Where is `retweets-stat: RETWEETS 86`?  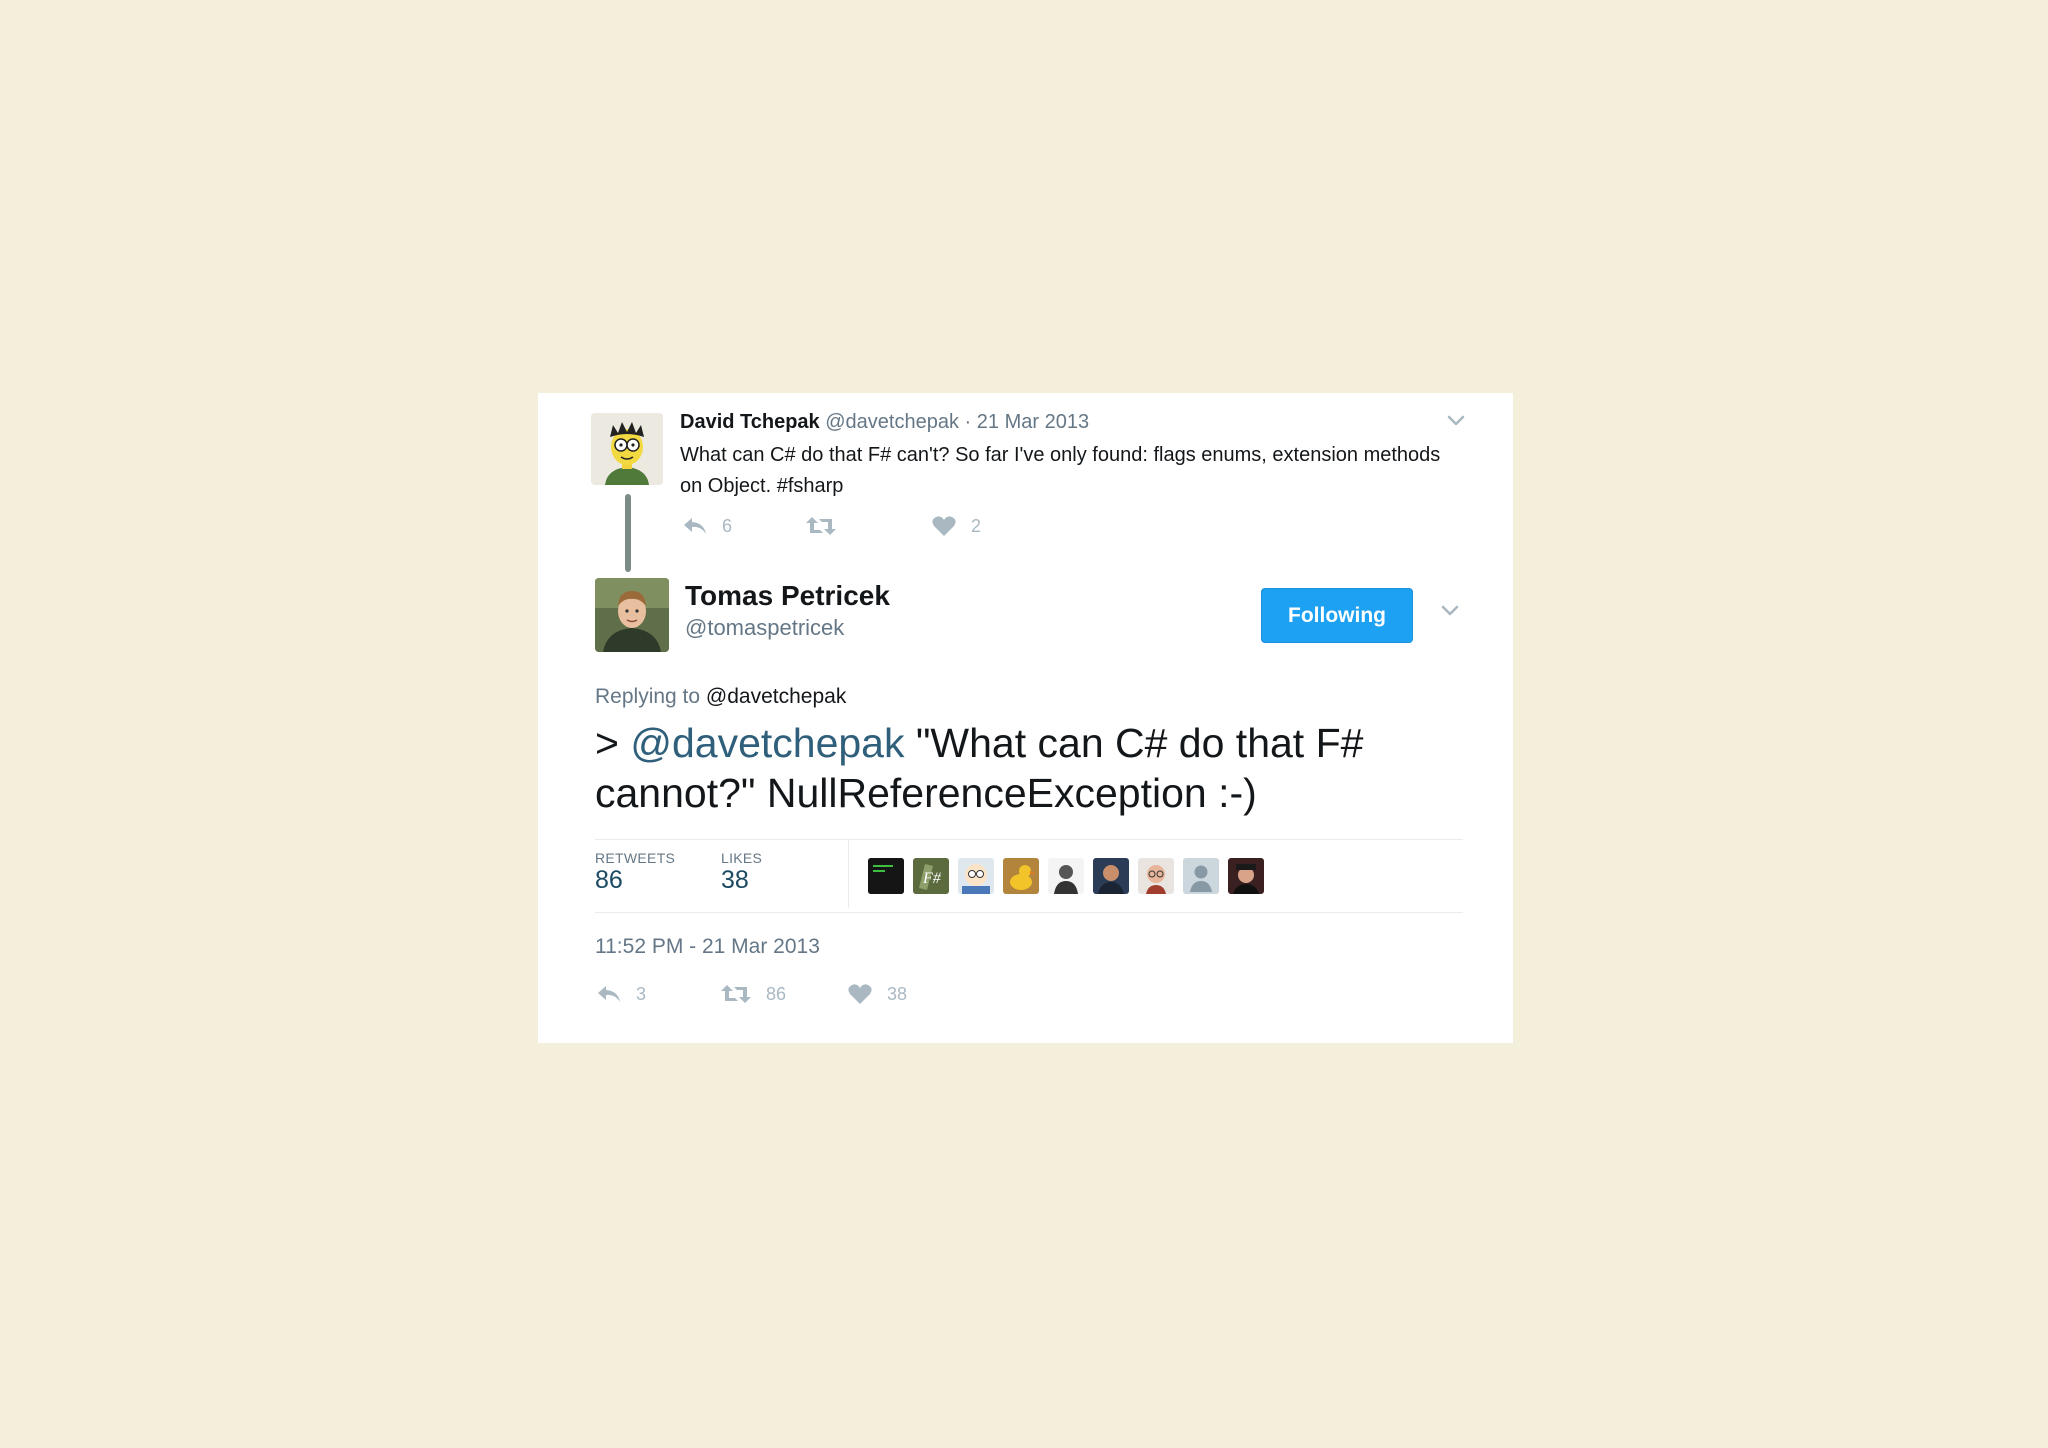 retweets-stat: RETWEETS 86 is located at coordinates (635, 872).